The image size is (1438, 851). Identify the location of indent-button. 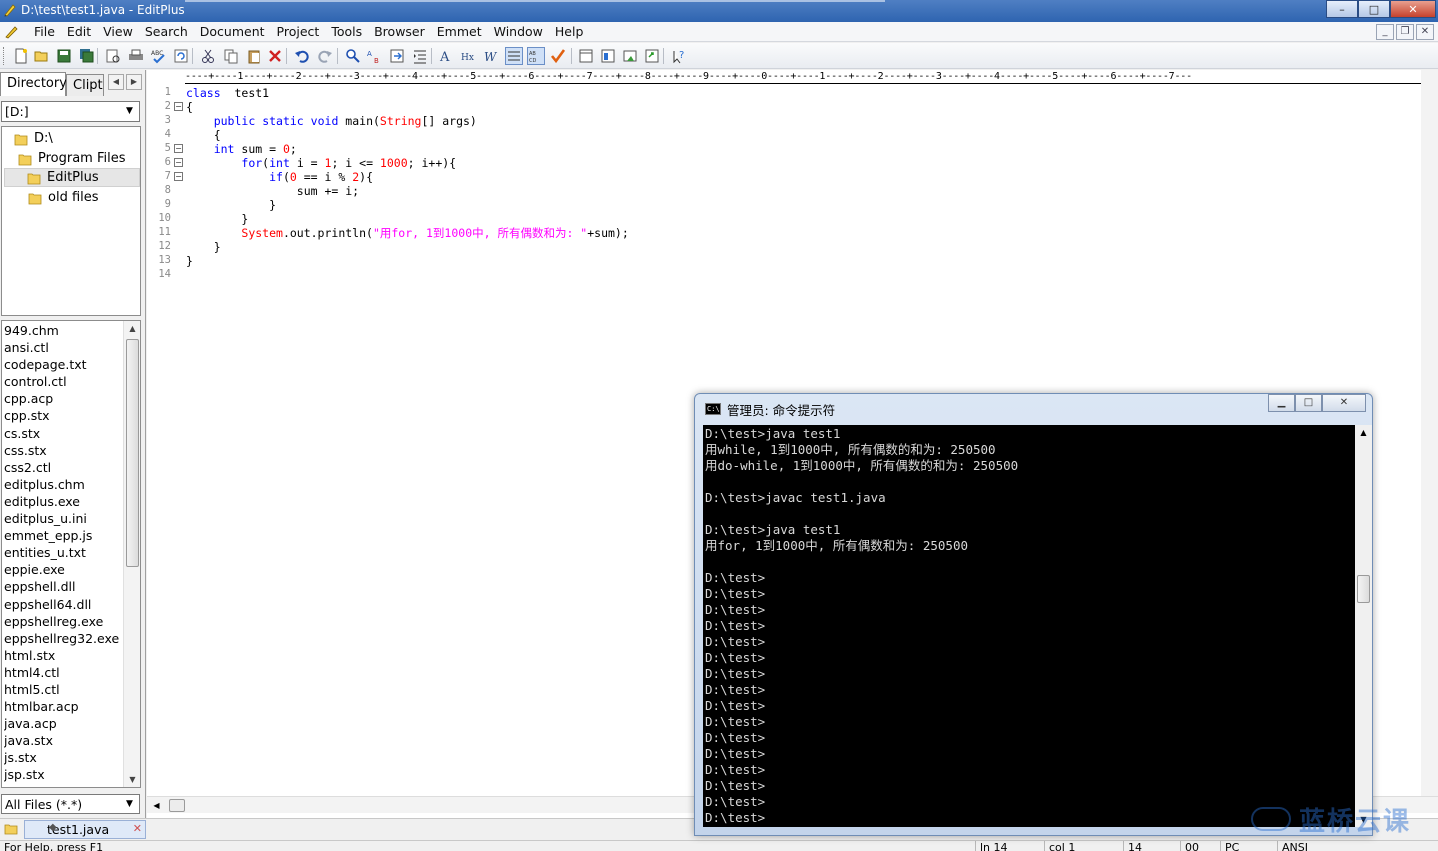
(420, 56).